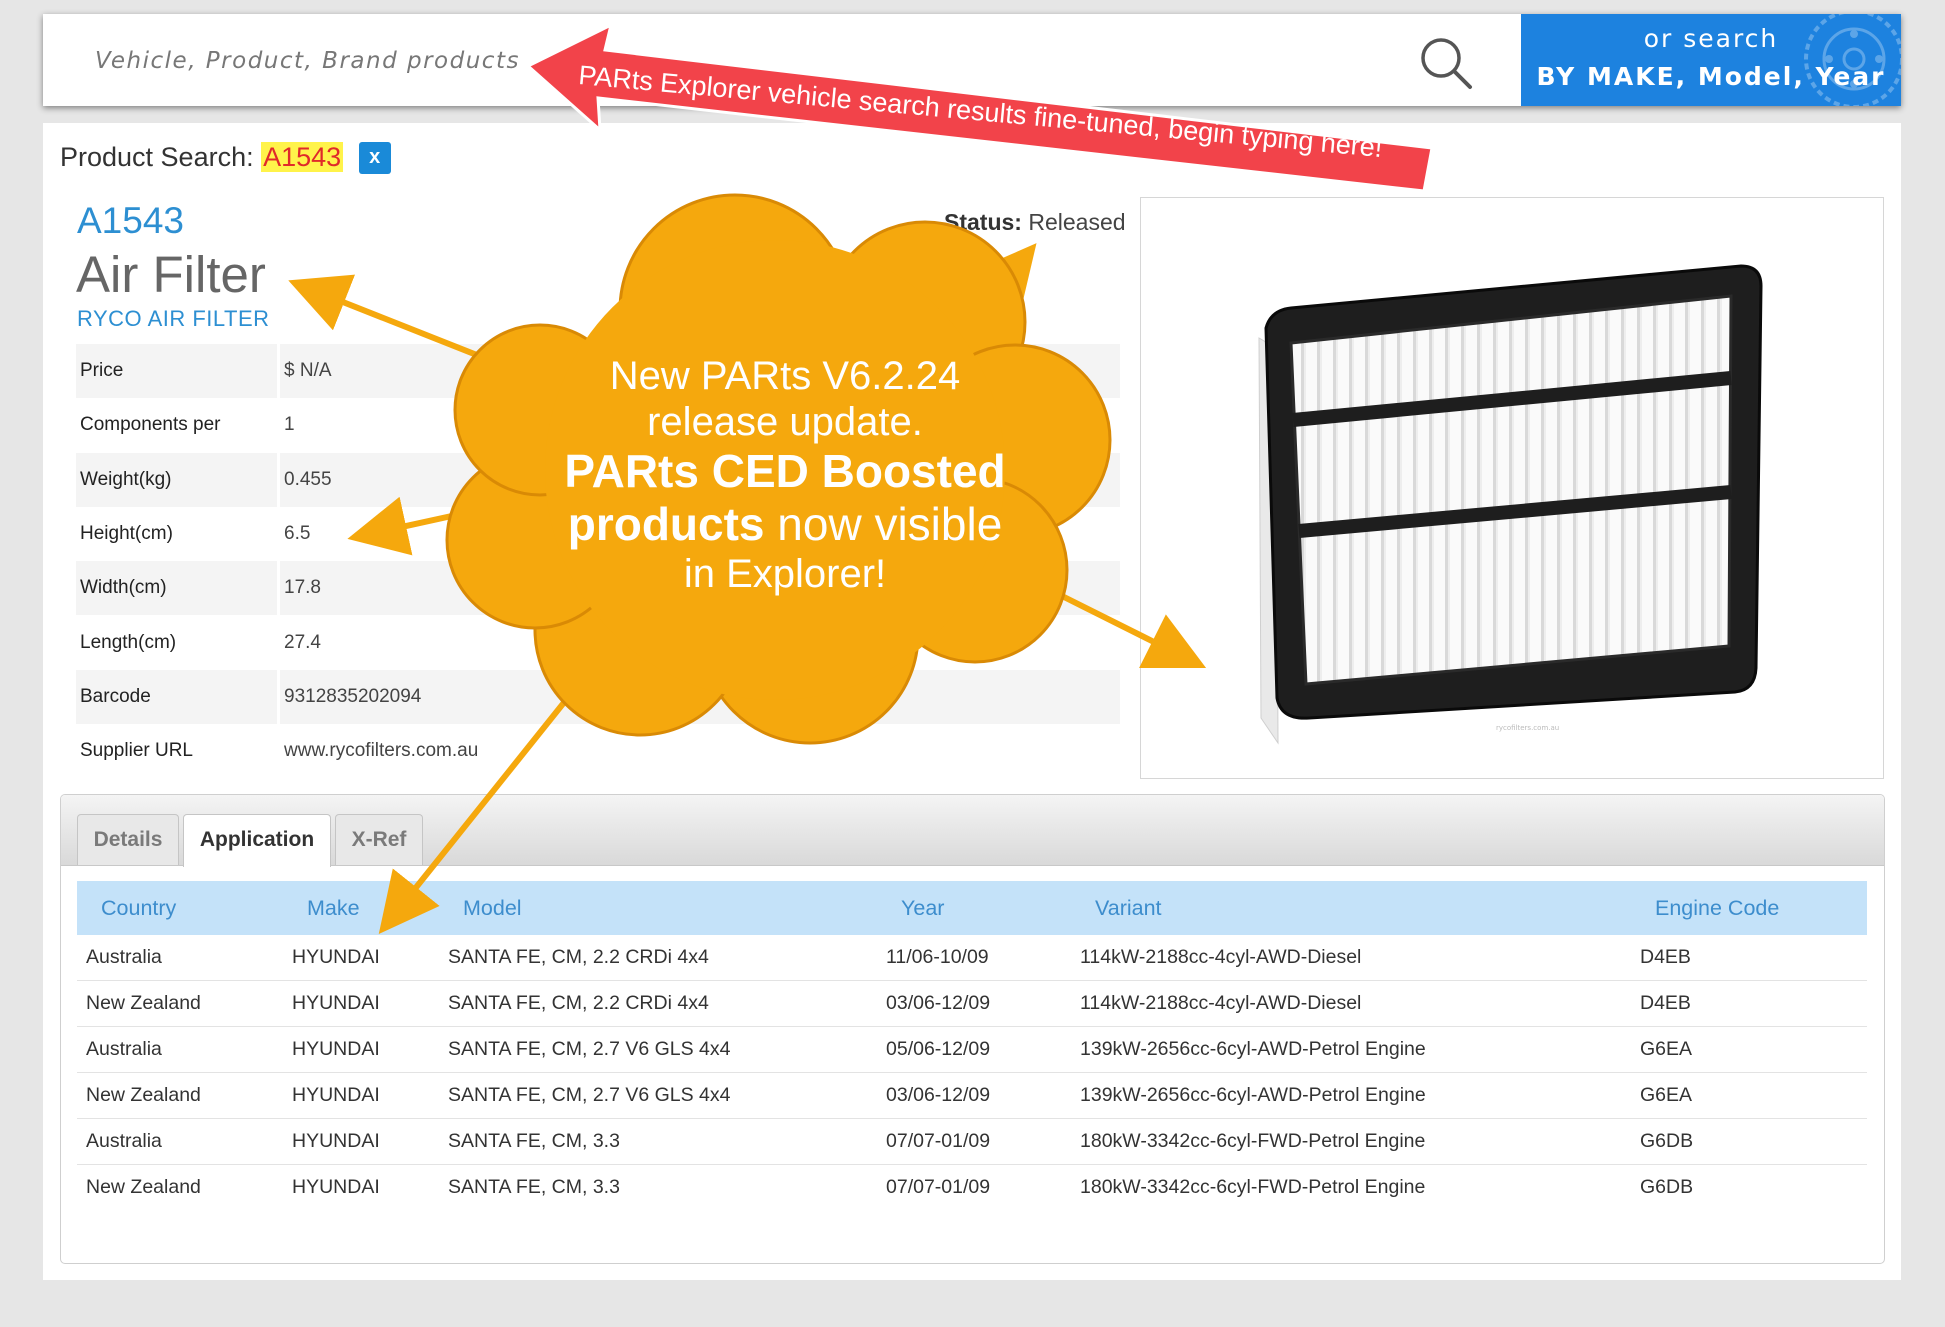 This screenshot has height=1327, width=1945. I want to click on status-line: Status: Released, so click(1035, 222).